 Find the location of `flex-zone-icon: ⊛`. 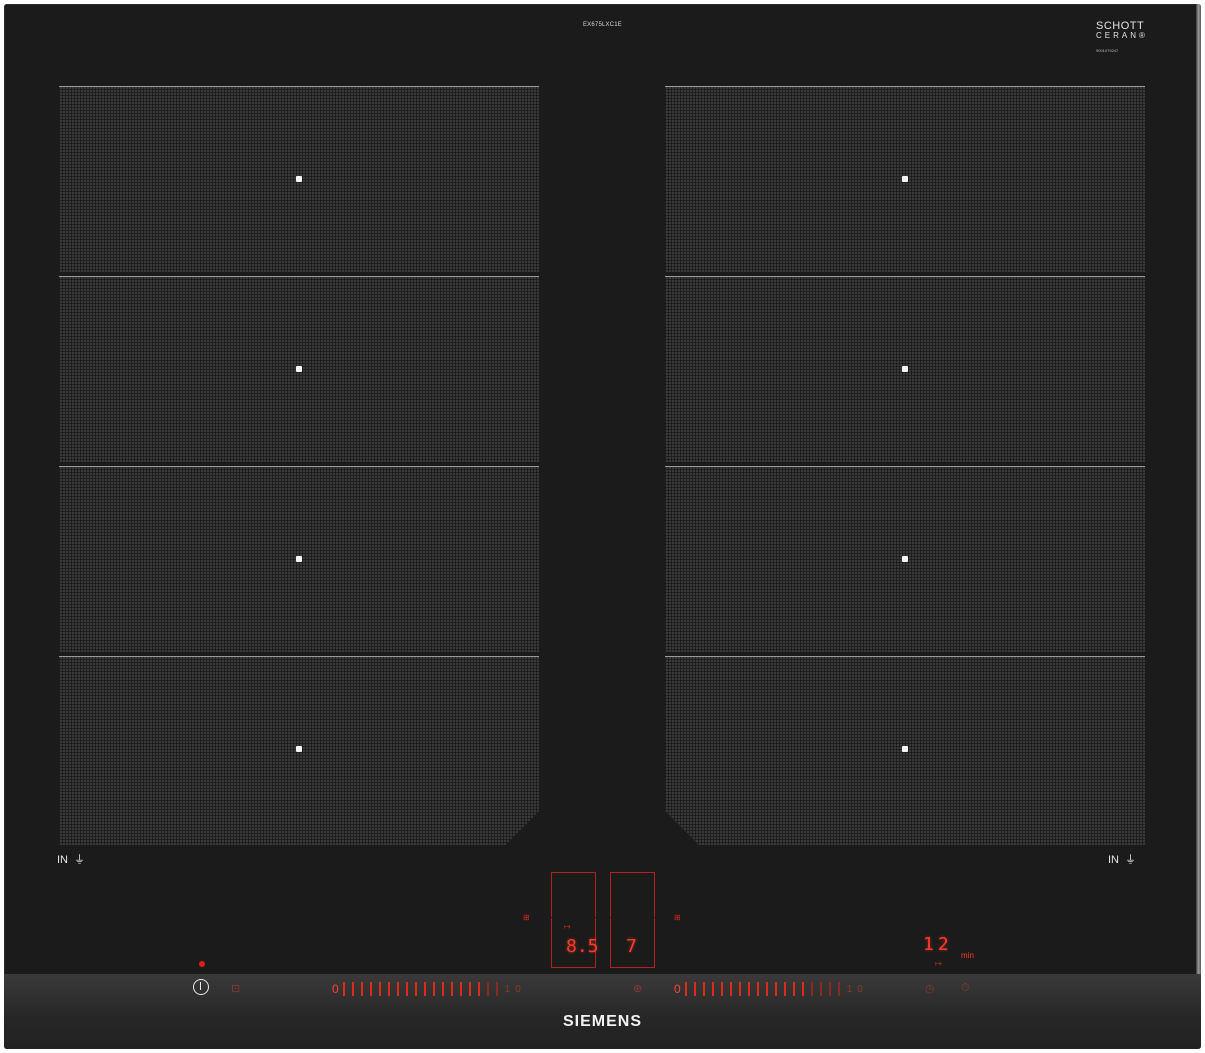

flex-zone-icon: ⊛ is located at coordinates (637, 988).